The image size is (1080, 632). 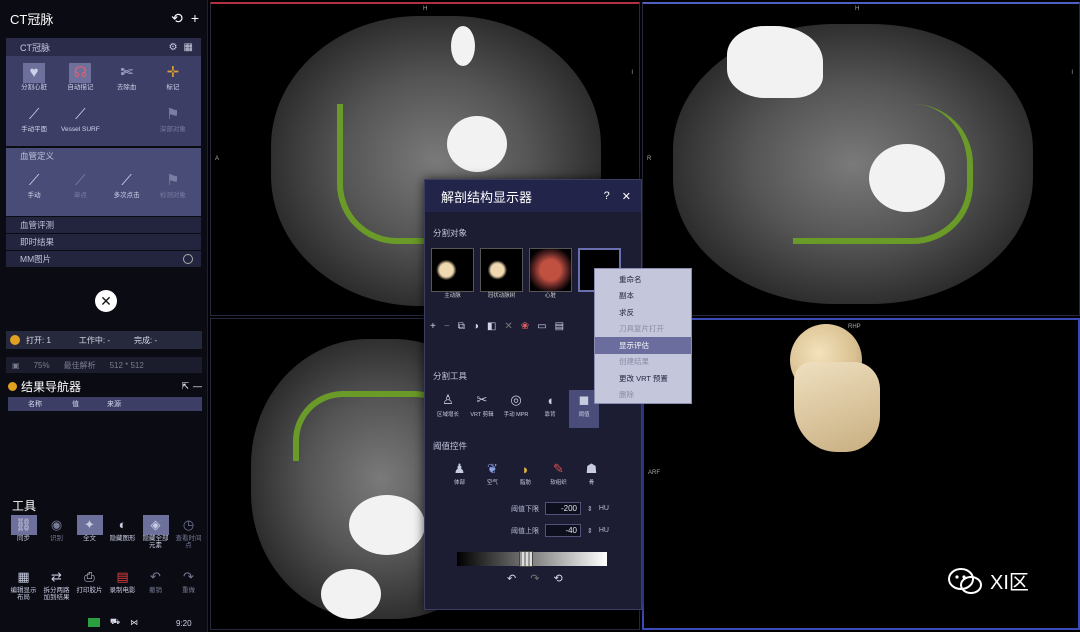 I want to click on menu-open-tool: 刀具复片打开, so click(x=643, y=329).